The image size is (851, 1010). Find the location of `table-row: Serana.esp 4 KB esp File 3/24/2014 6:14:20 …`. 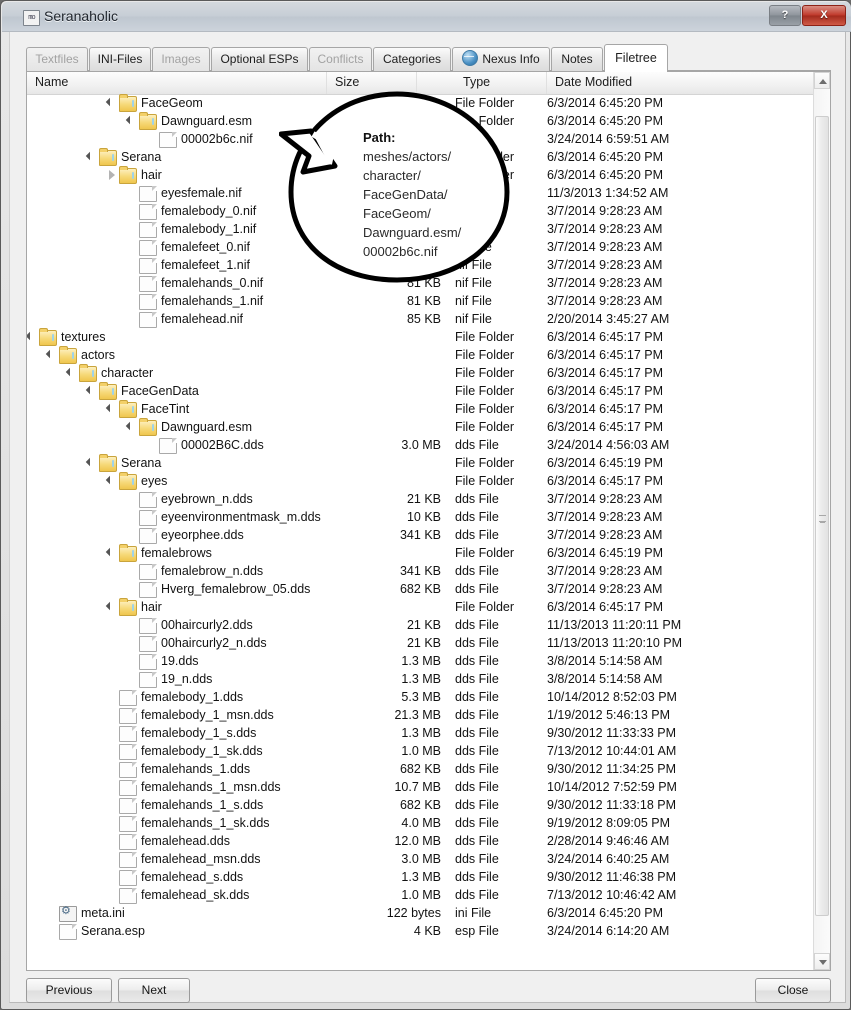

table-row: Serana.esp 4 KB esp File 3/24/2014 6:14:20 … is located at coordinates (421, 931).